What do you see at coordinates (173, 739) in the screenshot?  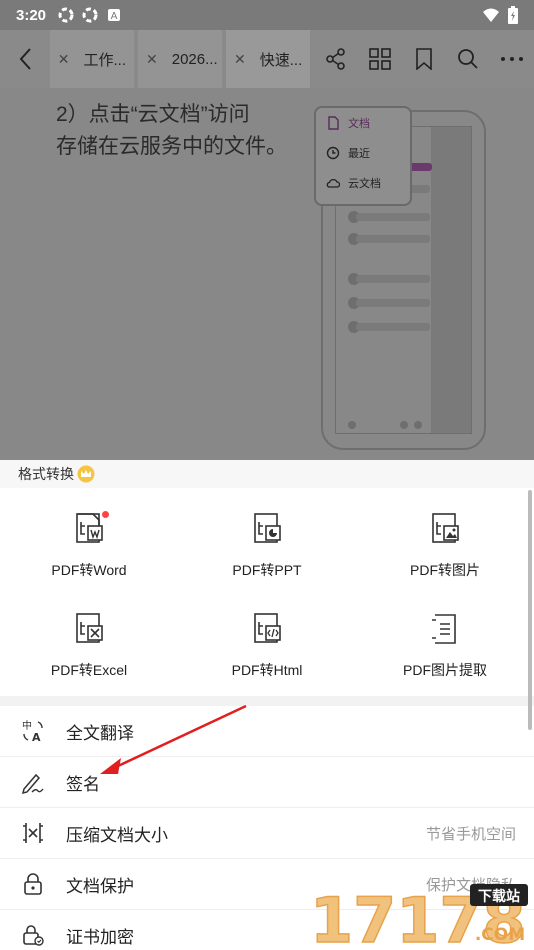 I see `annotation-arrow` at bounding box center [173, 739].